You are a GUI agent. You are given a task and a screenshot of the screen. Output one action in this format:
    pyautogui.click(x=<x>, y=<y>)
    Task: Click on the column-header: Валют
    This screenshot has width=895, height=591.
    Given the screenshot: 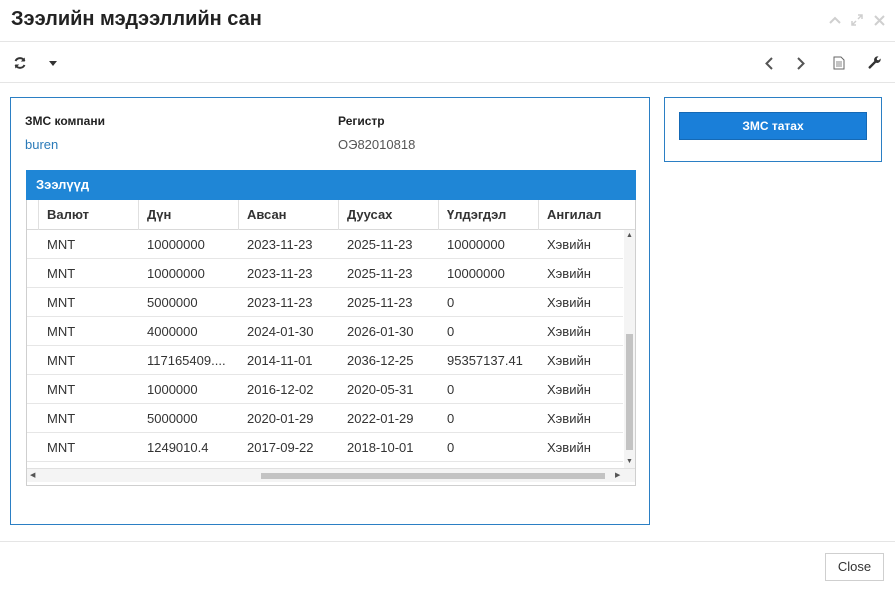 What is the action you would take?
    pyautogui.click(x=88, y=215)
    